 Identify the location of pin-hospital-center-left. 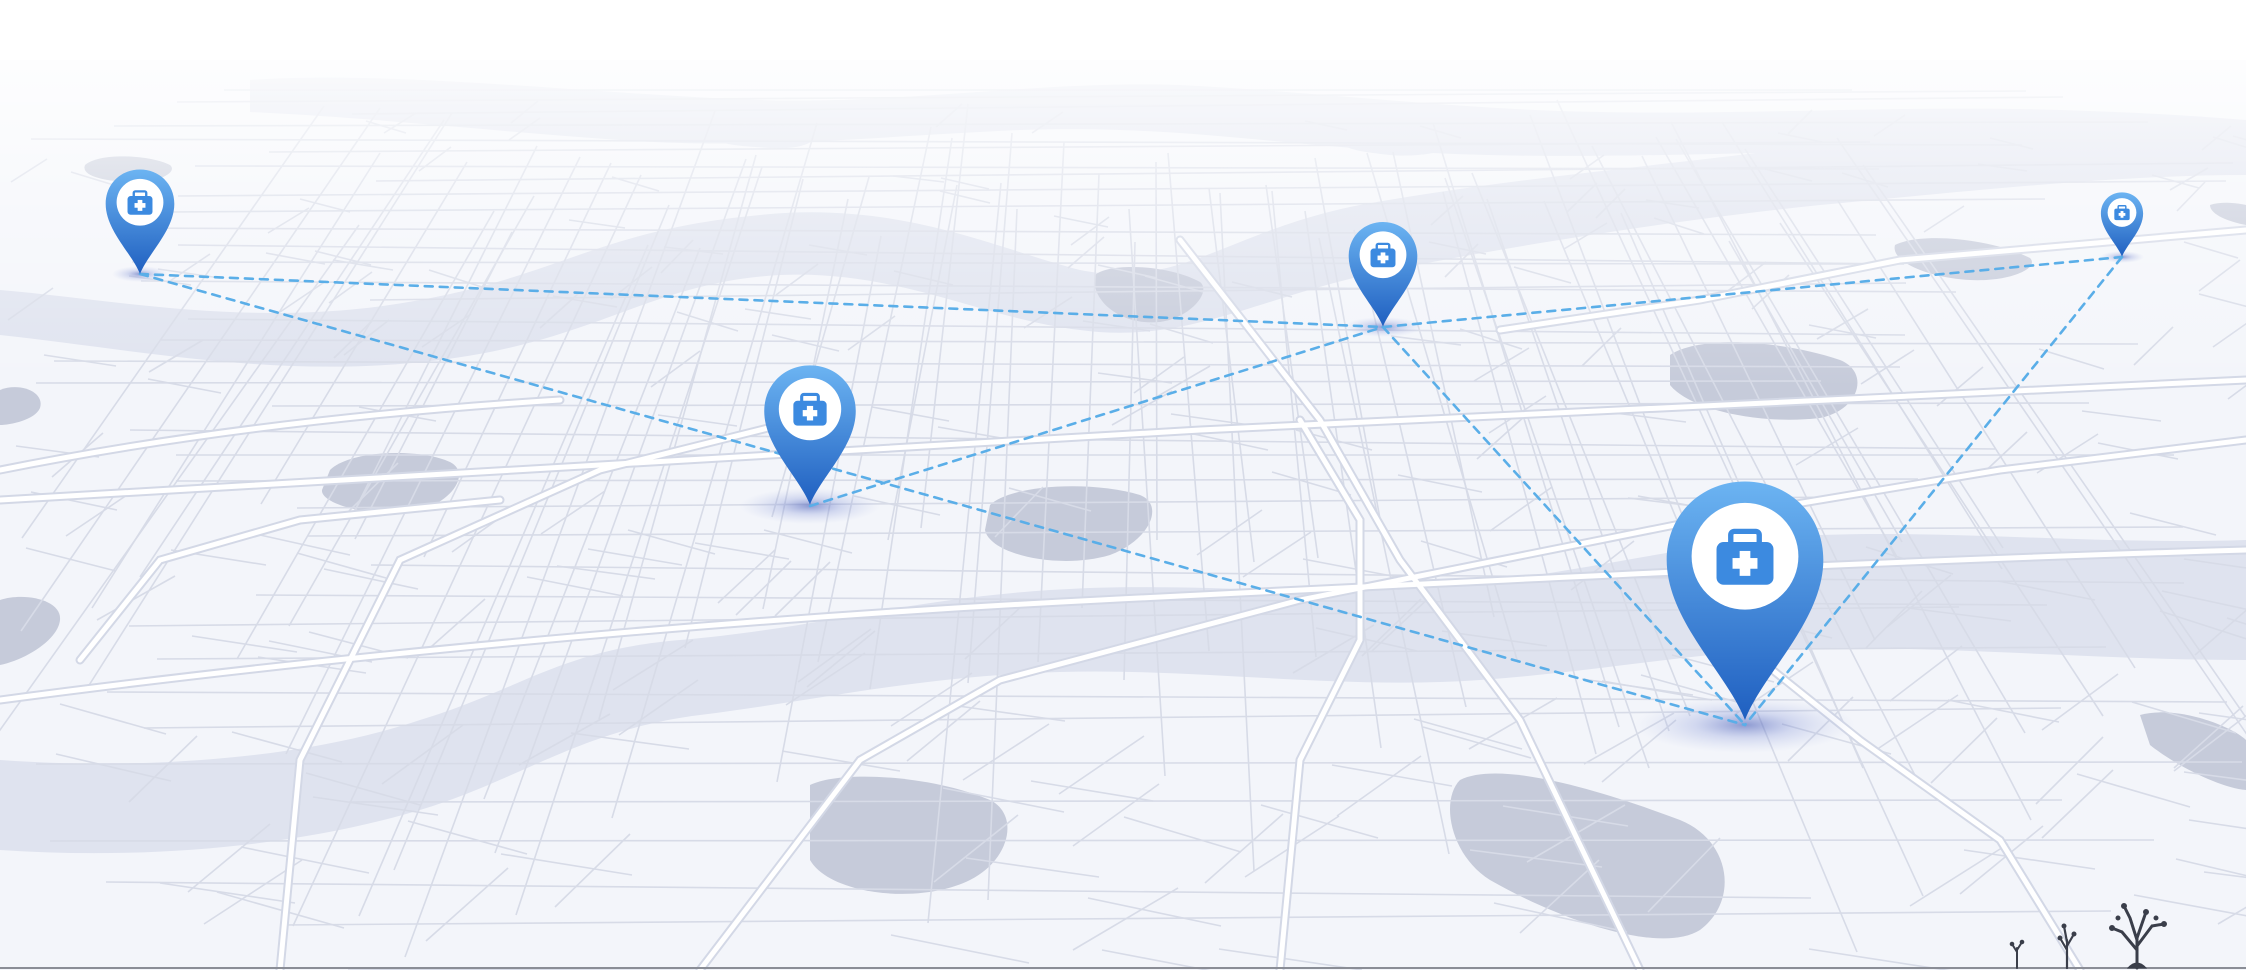
(810, 434).